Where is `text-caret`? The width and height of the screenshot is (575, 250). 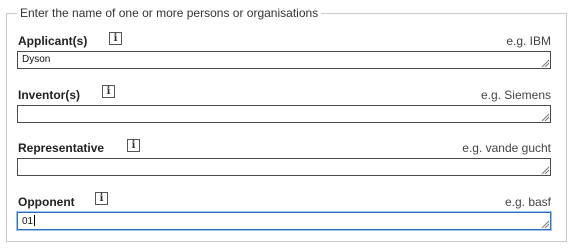
text-caret is located at coordinates (35, 220).